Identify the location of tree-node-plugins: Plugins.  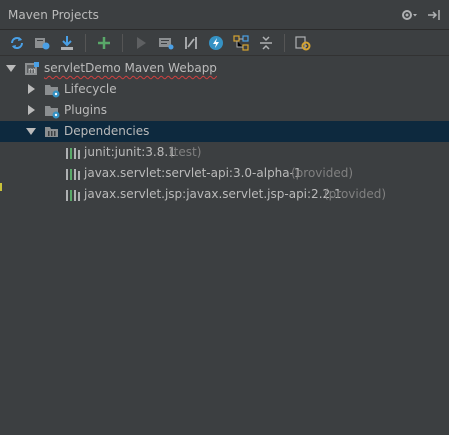
(224, 110).